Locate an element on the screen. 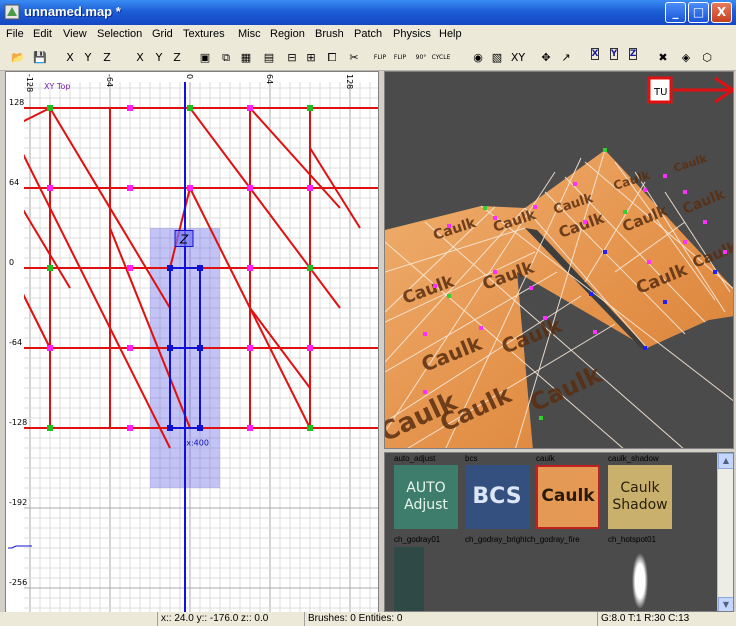 This screenshot has height=626, width=736. scale-mode-icon: ↗ is located at coordinates (566, 58).